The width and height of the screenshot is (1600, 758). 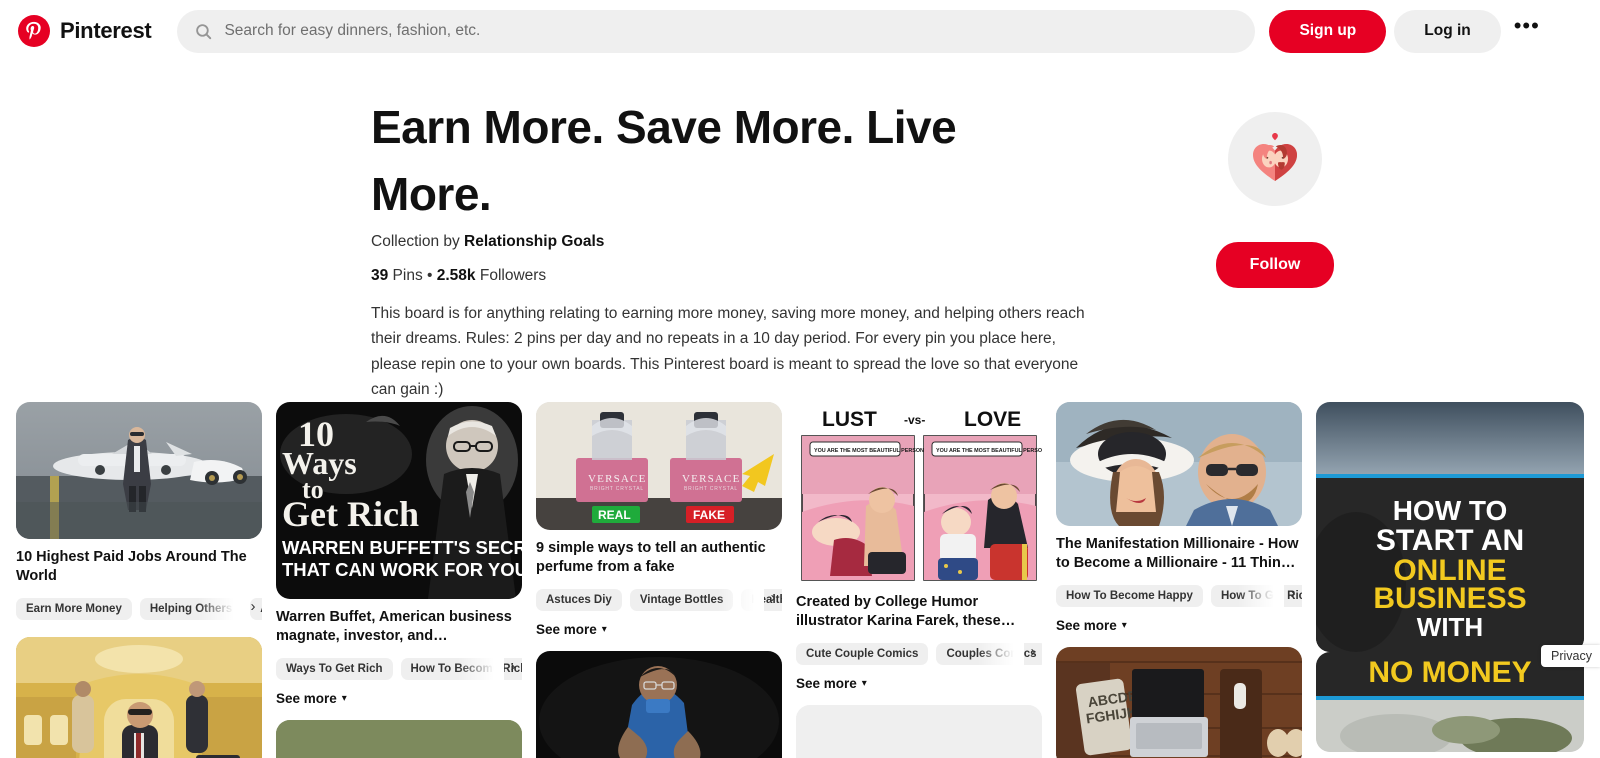 I want to click on pins-count: 39, so click(x=380, y=276).